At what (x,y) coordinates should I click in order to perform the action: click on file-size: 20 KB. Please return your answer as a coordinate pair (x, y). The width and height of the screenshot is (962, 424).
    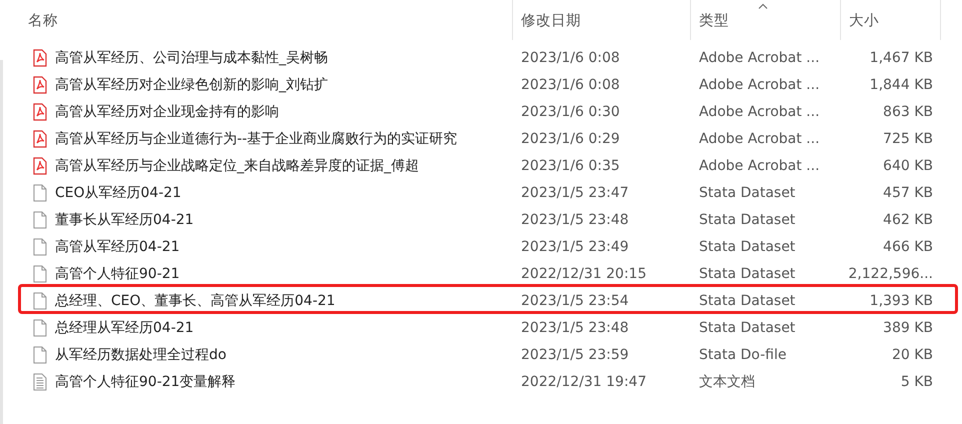
    Looking at the image, I should click on (912, 354).